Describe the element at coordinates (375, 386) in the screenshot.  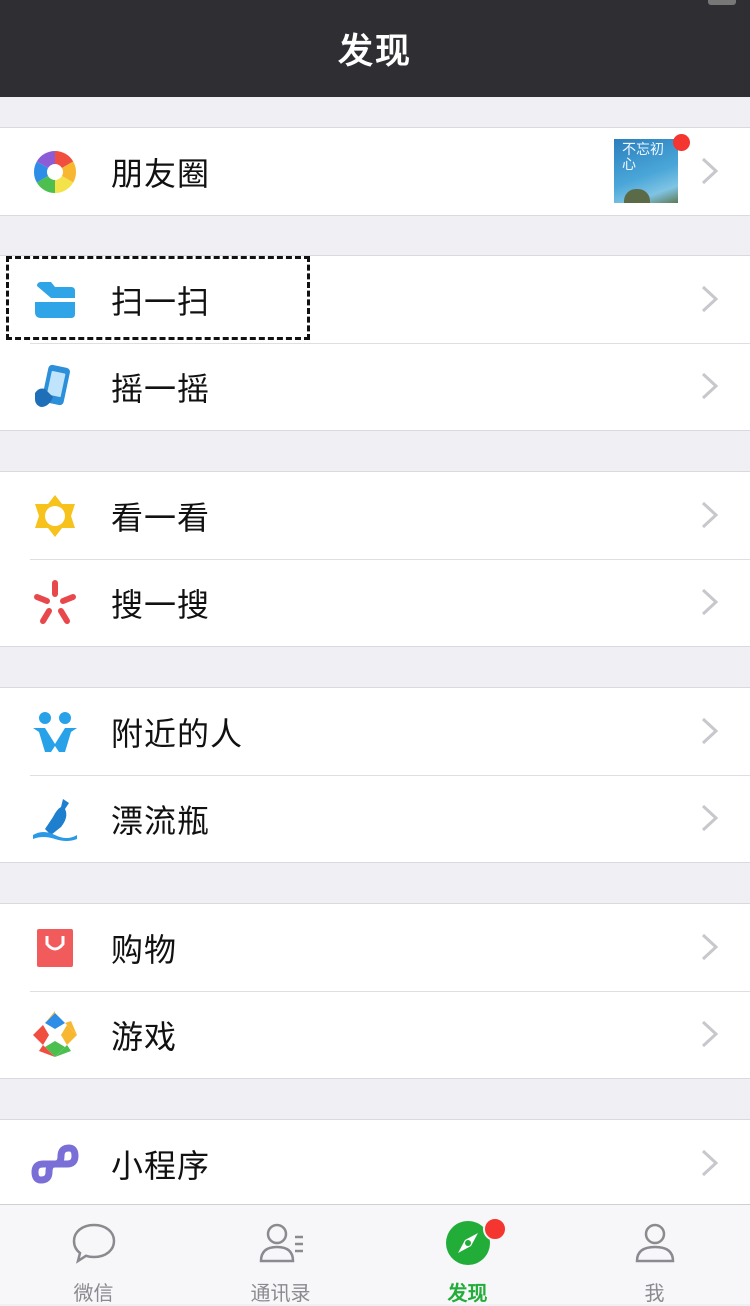
I see `menu-item-shake: 摇一摇` at that location.